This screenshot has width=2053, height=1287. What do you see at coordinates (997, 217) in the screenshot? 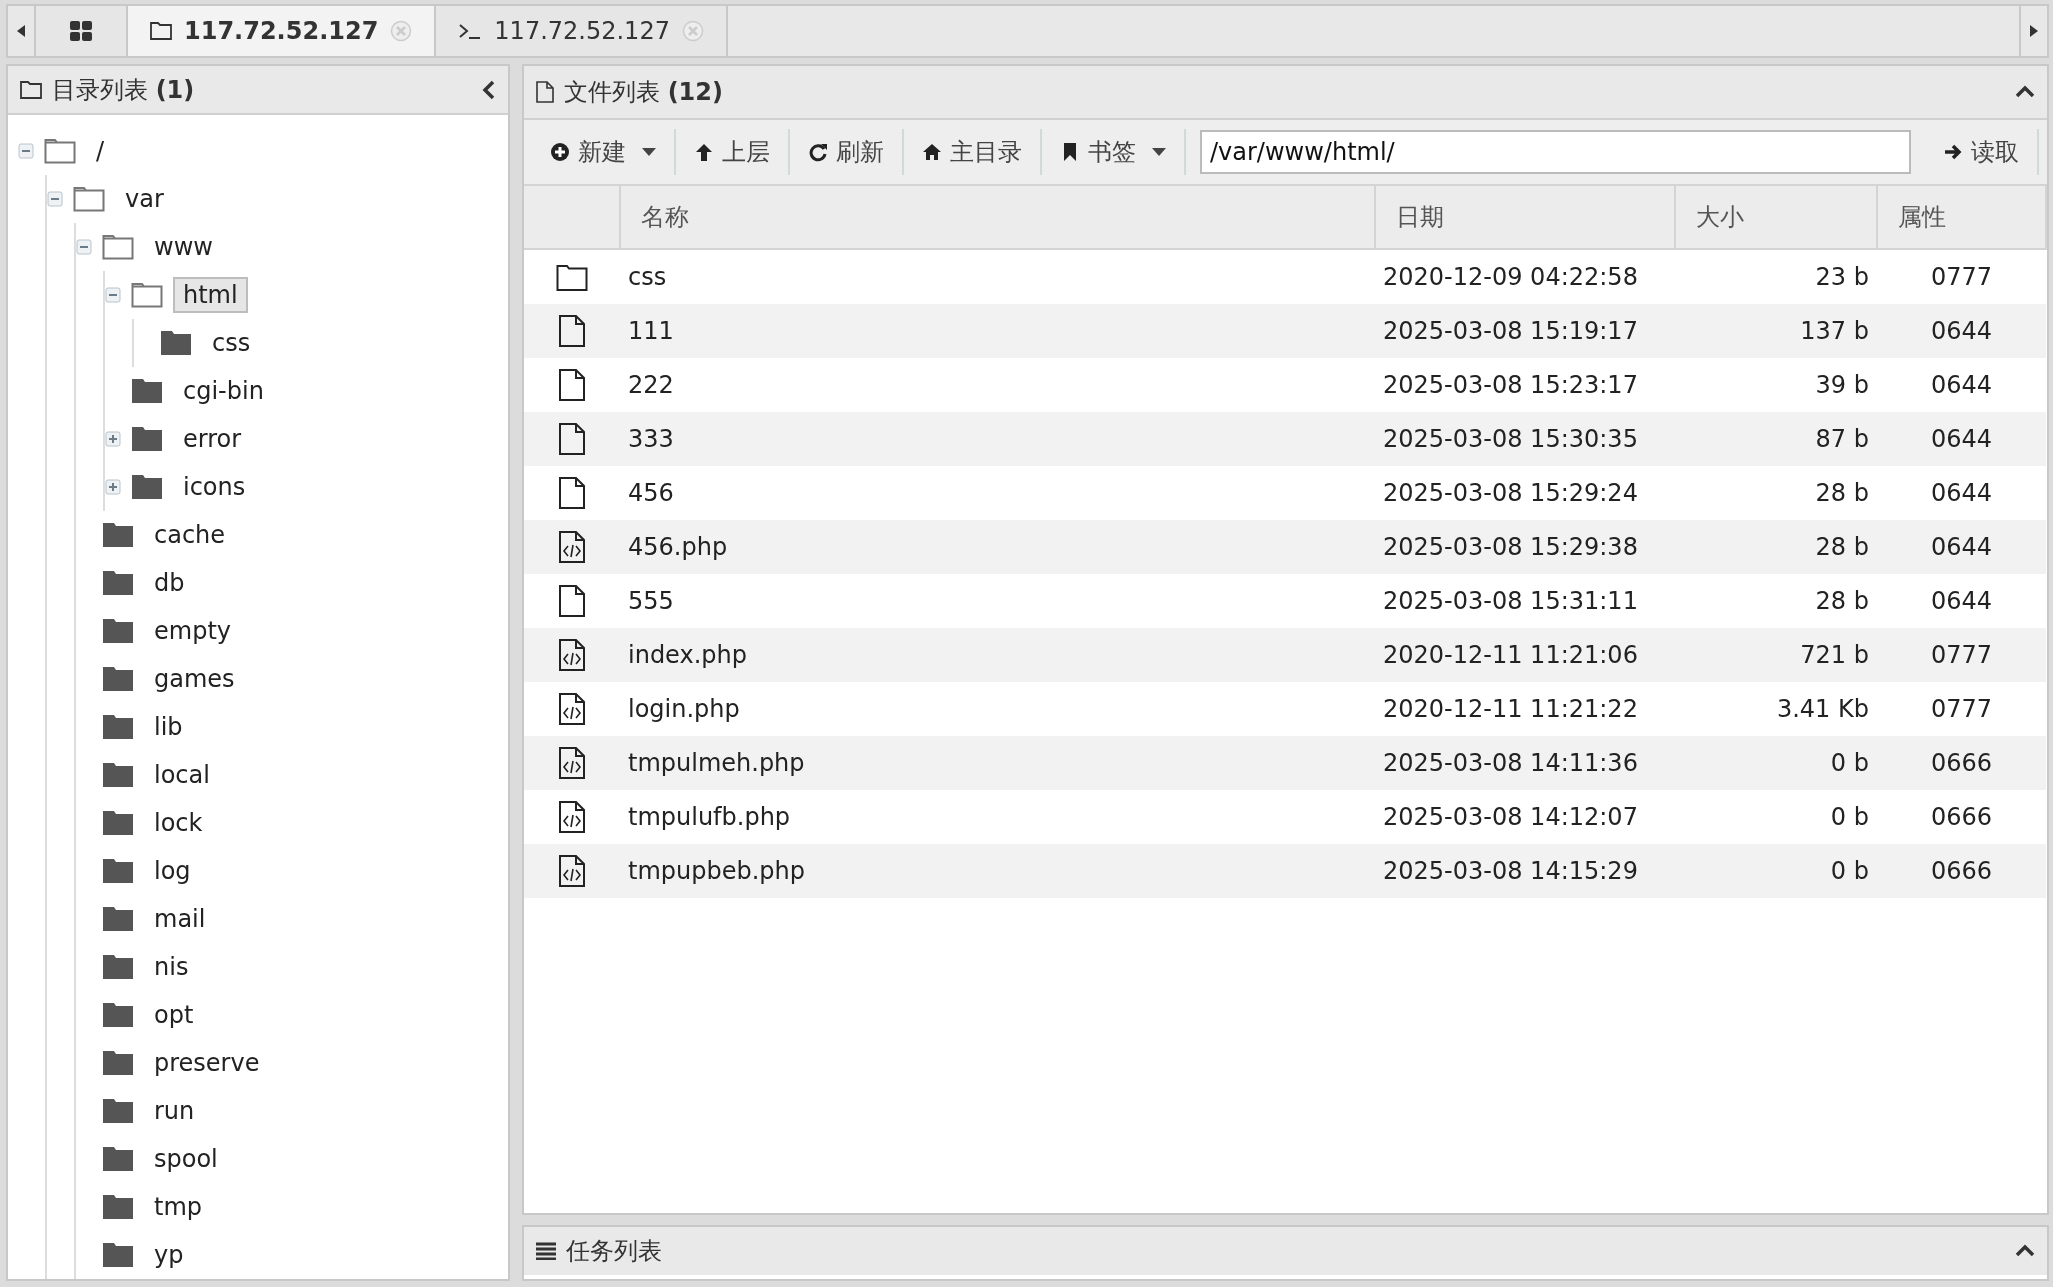
I see `column-header: 名称` at bounding box center [997, 217].